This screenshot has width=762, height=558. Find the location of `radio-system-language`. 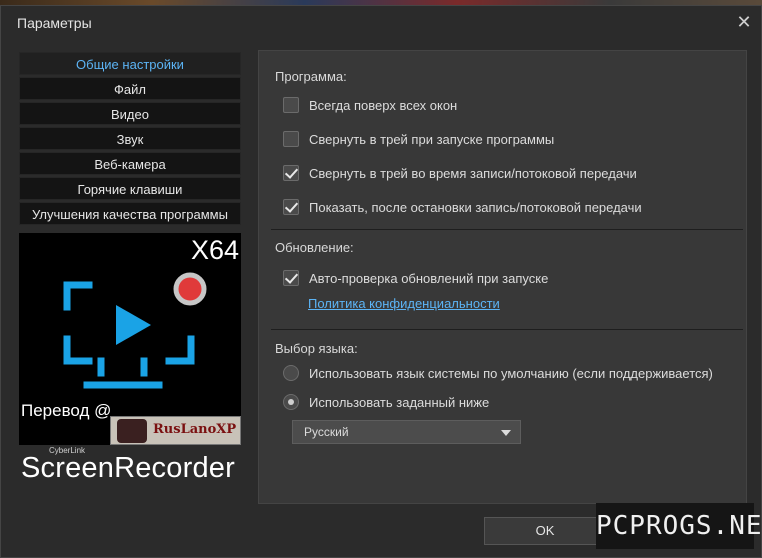

radio-system-language is located at coordinates (291, 373).